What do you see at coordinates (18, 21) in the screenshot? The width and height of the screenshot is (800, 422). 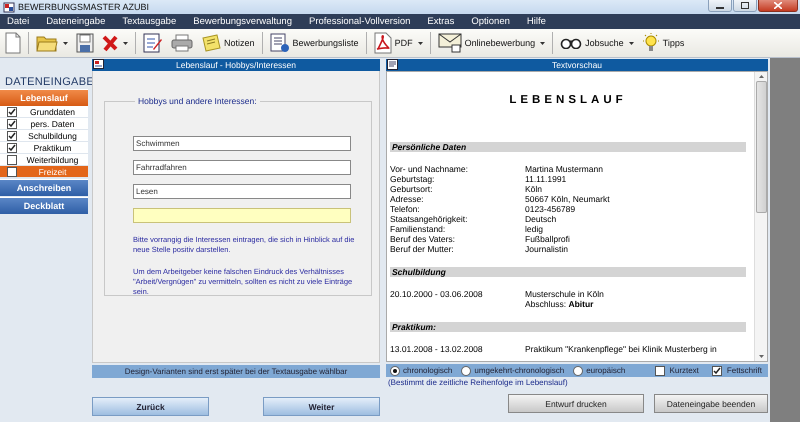 I see `menu-item: Datei` at bounding box center [18, 21].